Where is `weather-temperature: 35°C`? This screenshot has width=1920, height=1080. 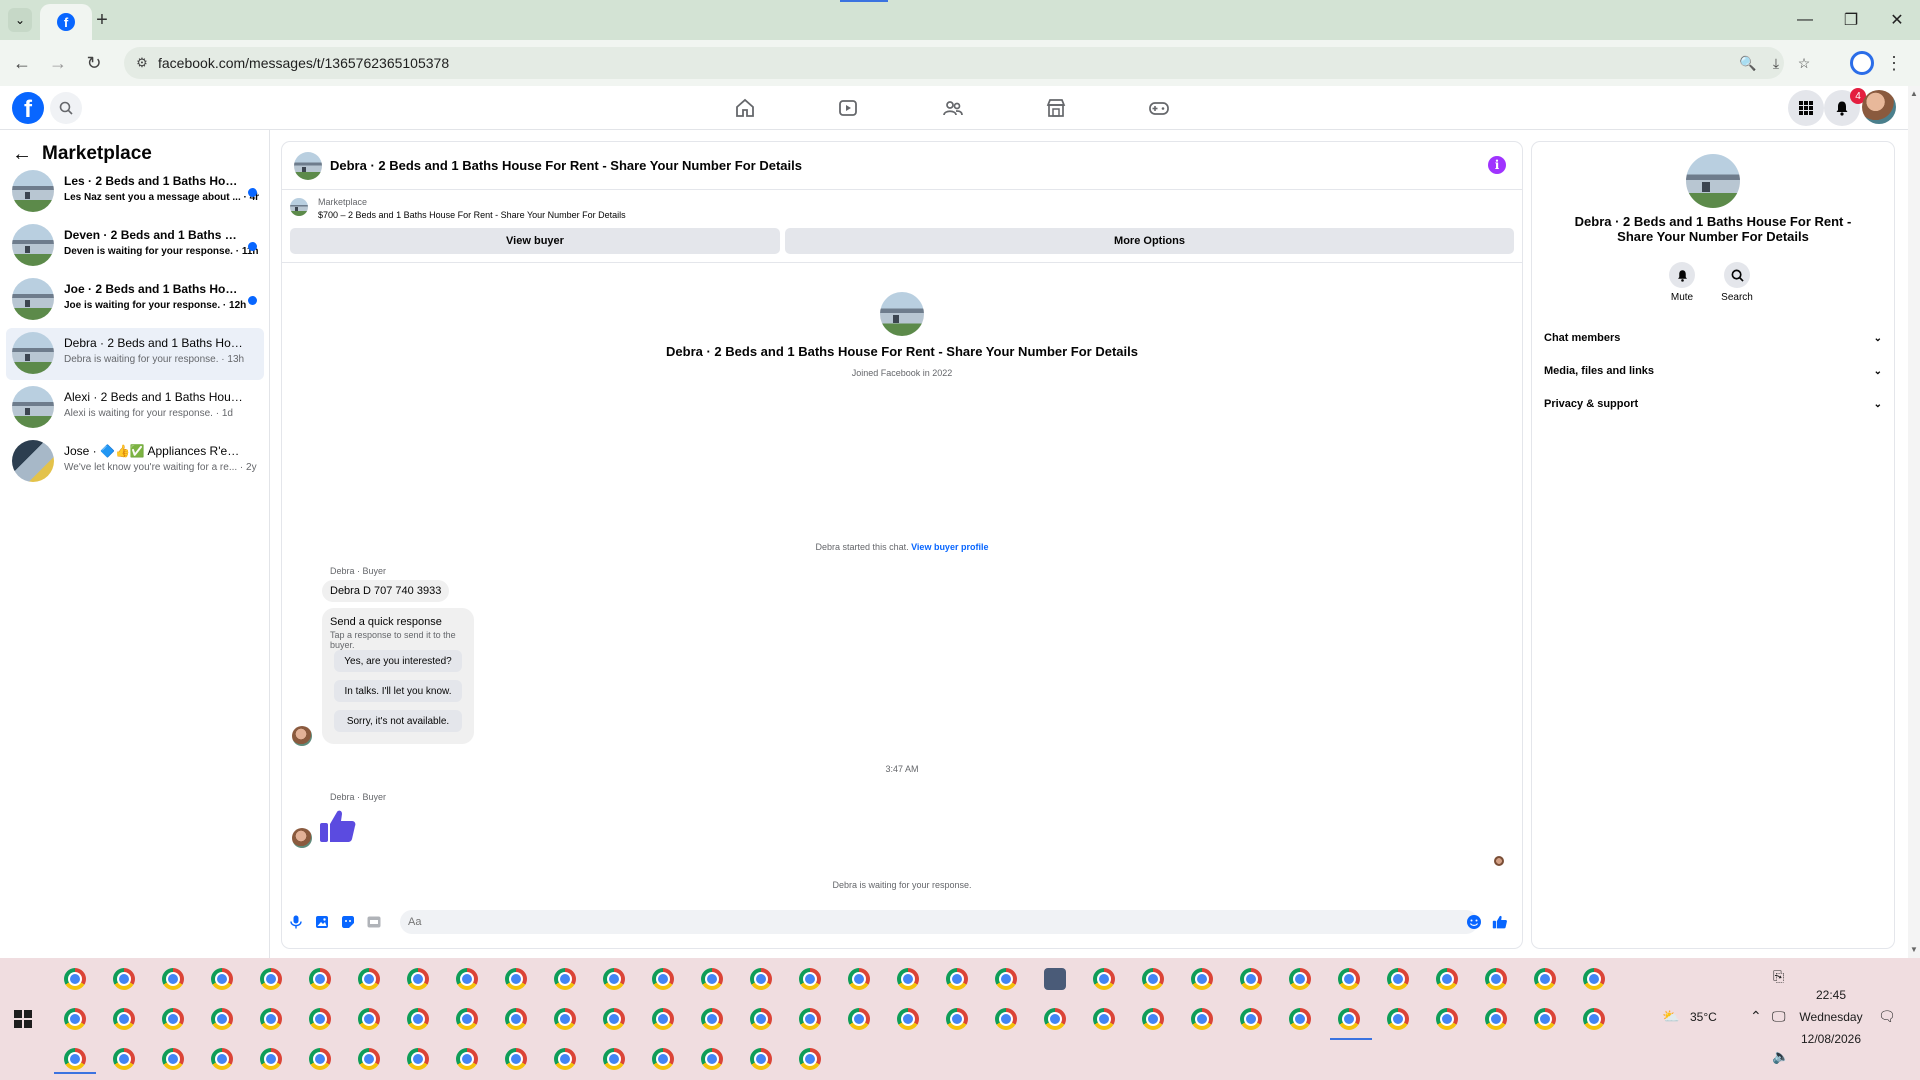 weather-temperature: 35°C is located at coordinates (1703, 1017).